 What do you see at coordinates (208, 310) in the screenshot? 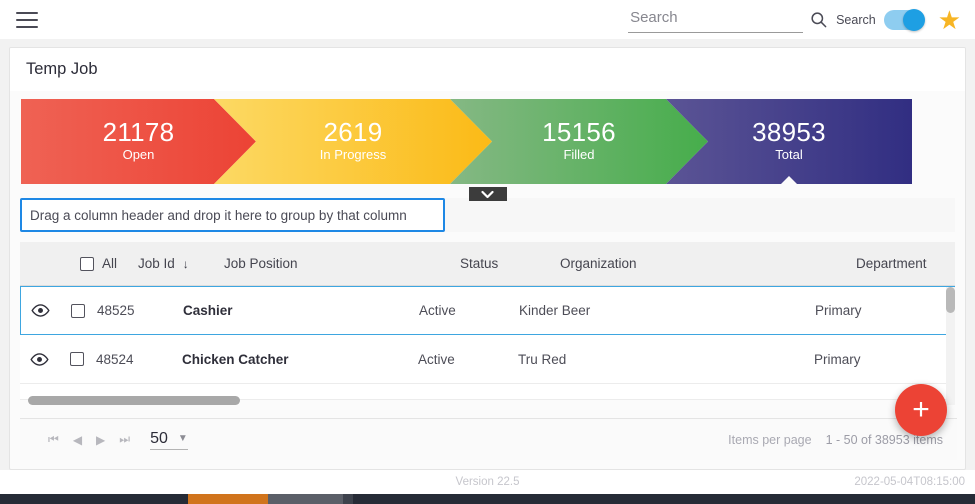
I see `cell-job-position: Cashier` at bounding box center [208, 310].